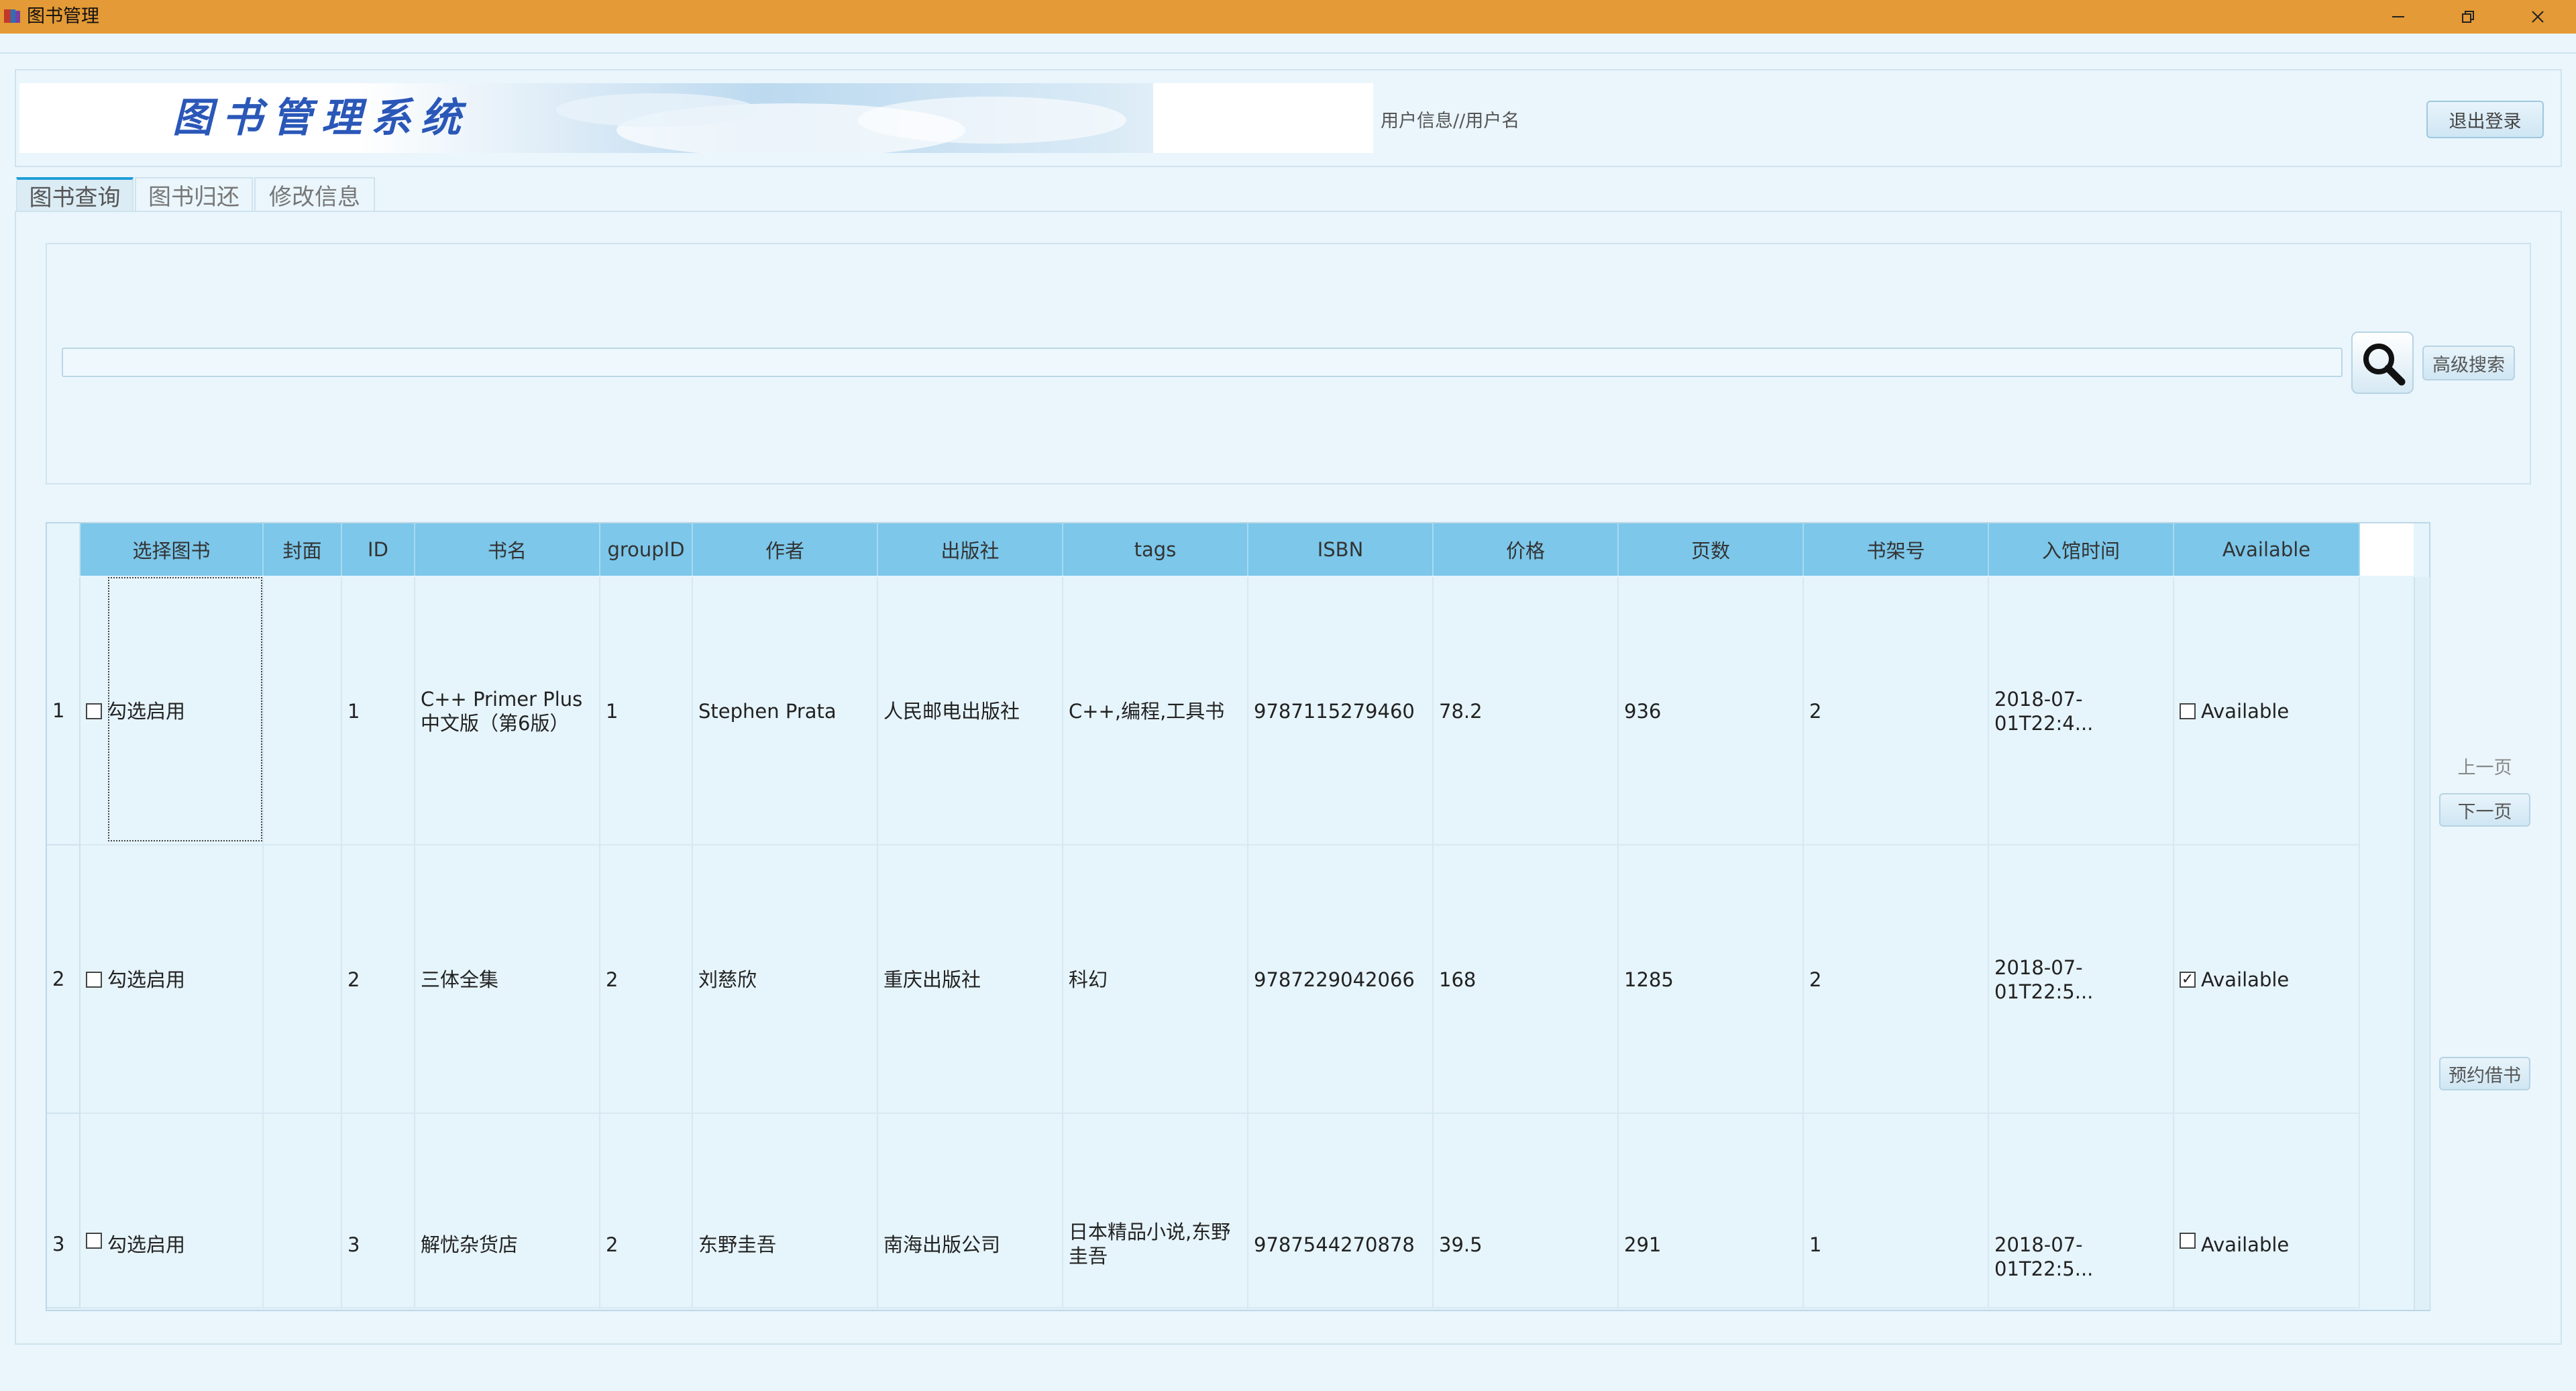  Describe the element at coordinates (951, 711) in the screenshot. I see `cell-text-publisher: 人民邮电出版社` at that location.